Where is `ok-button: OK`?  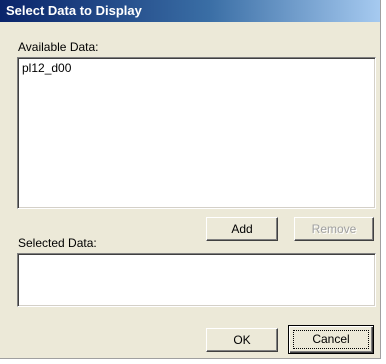
ok-button: OK is located at coordinates (242, 340).